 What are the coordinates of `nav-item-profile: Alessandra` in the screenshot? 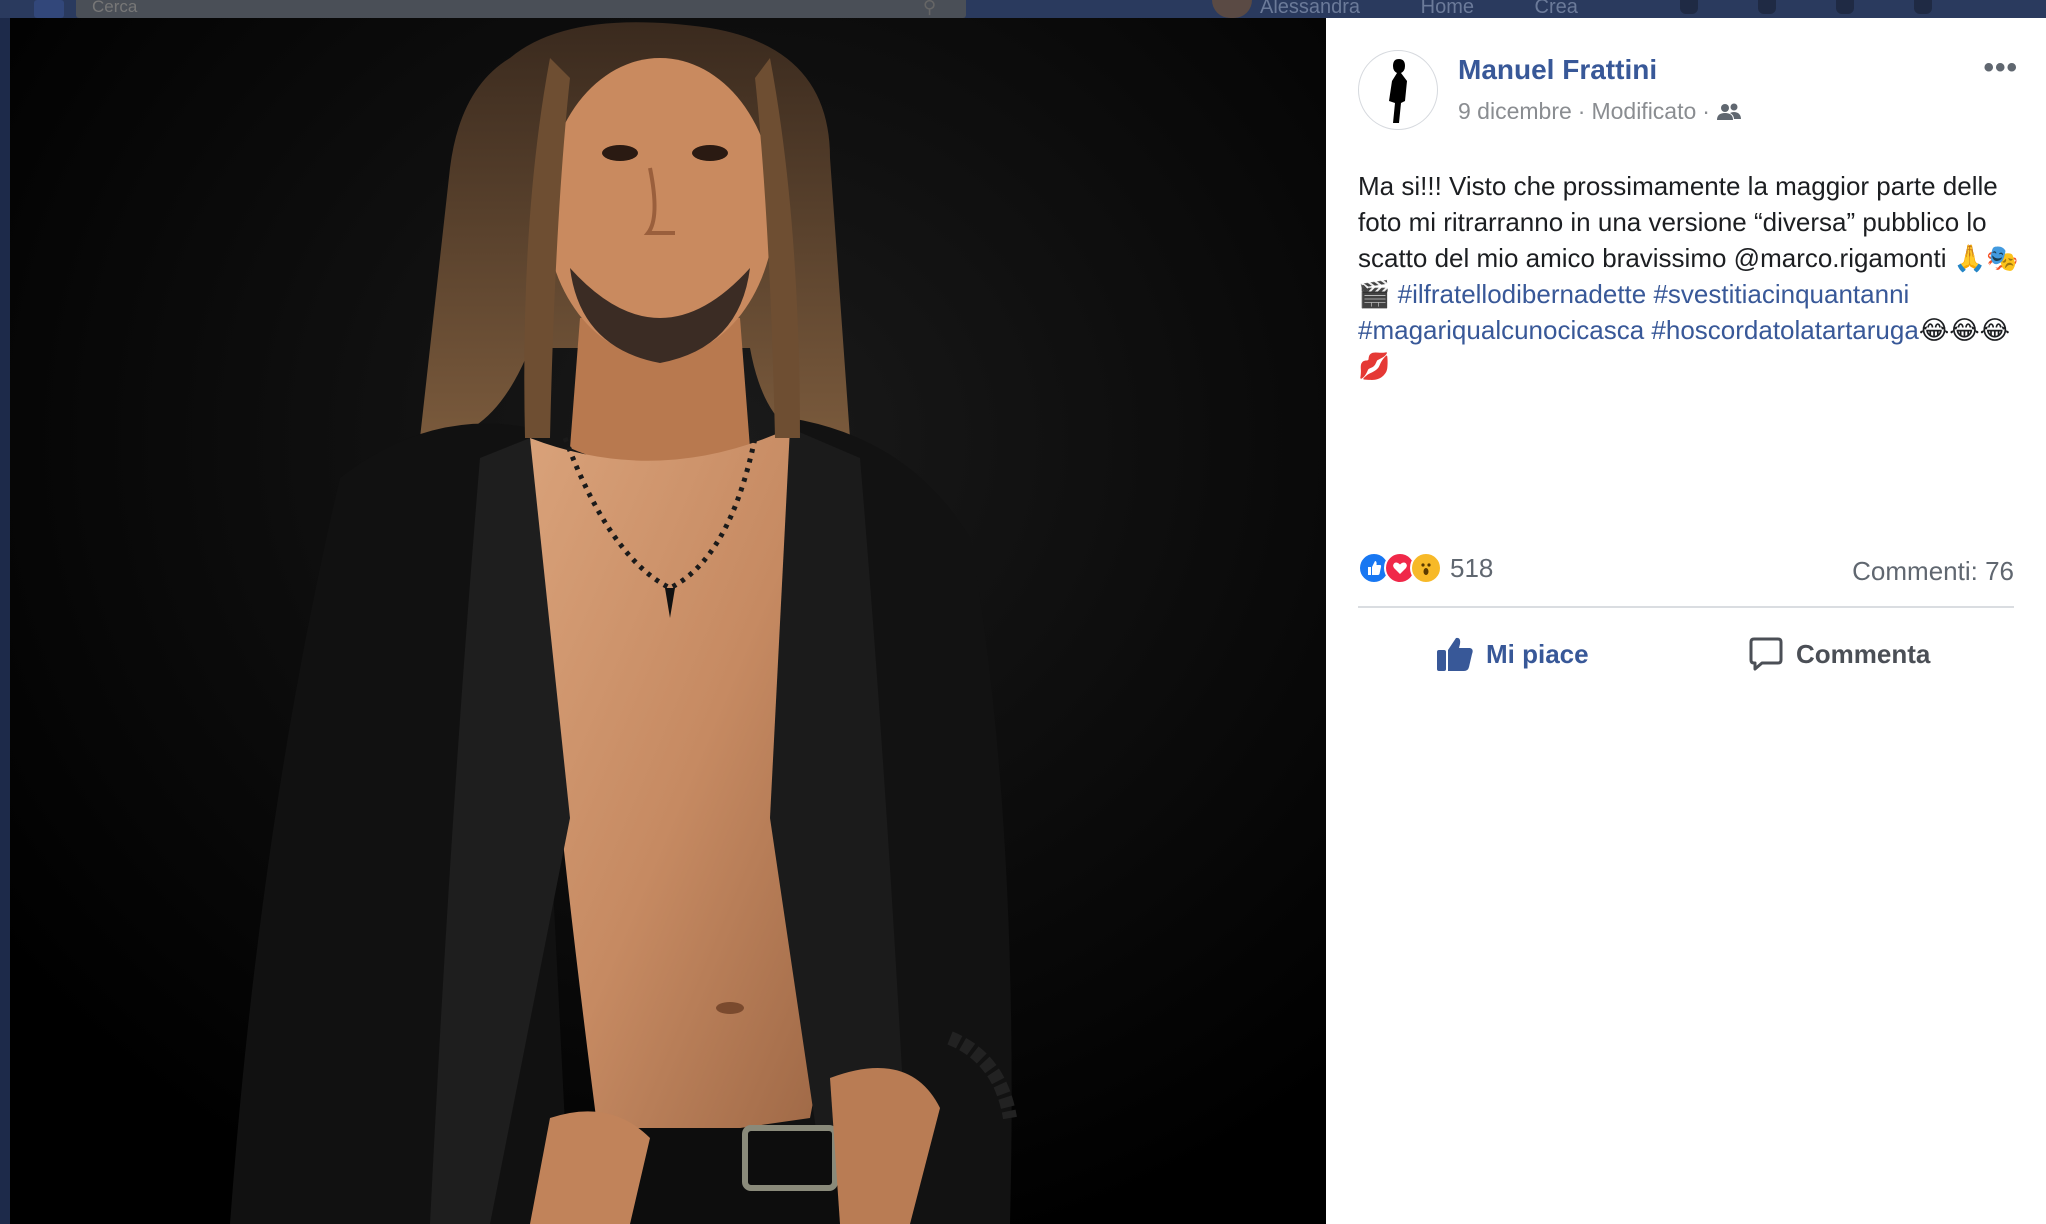 It's located at (1310, 9).